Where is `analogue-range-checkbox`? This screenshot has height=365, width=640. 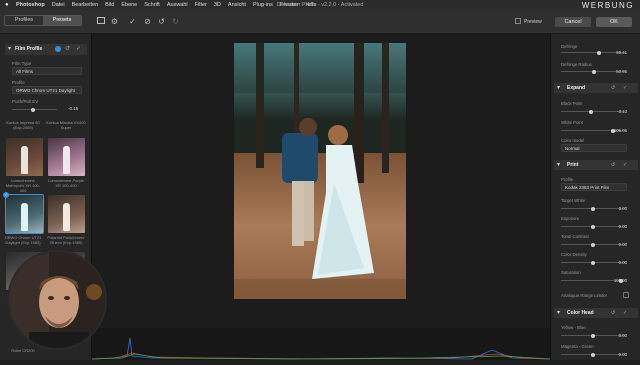
analogue-range-checkbox is located at coordinates (626, 295).